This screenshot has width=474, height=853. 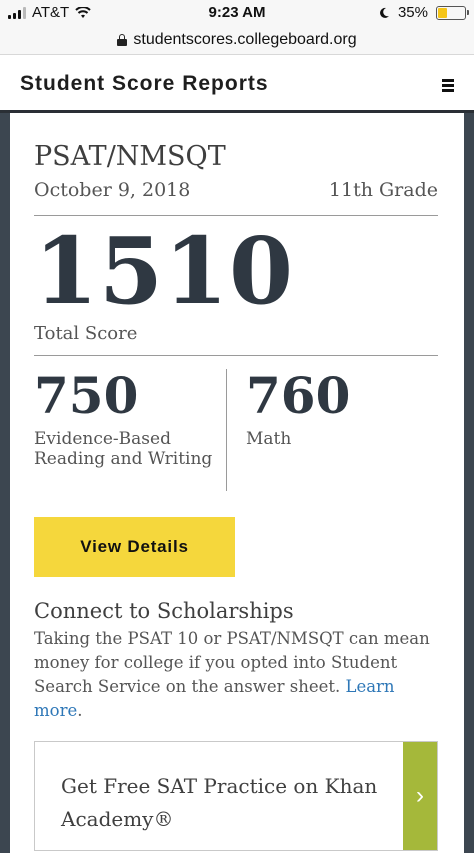 I want to click on status-right: 35%, so click(x=423, y=12).